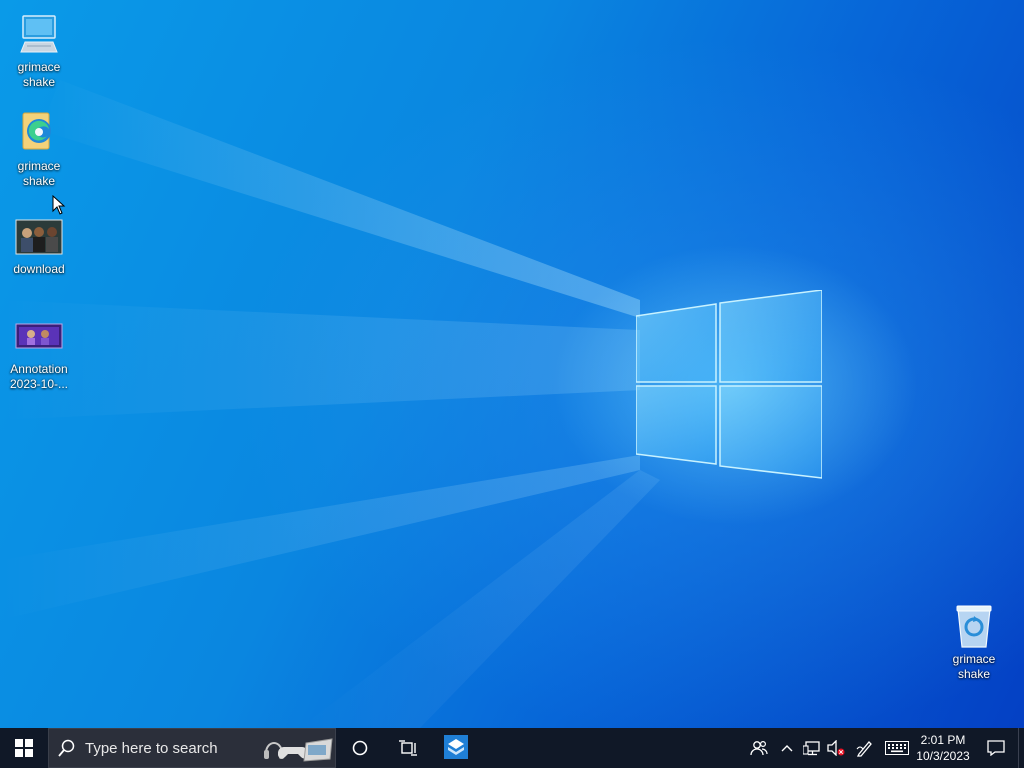 The image size is (1024, 768). I want to click on recycle-bin-icon, so click(974, 626).